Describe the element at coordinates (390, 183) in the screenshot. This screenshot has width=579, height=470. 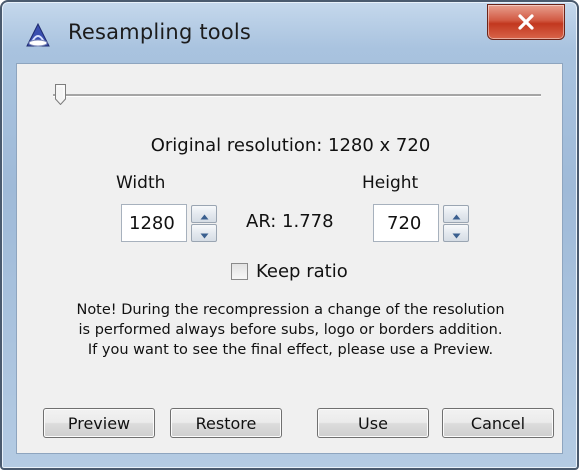
I see `height-label: Height` at that location.